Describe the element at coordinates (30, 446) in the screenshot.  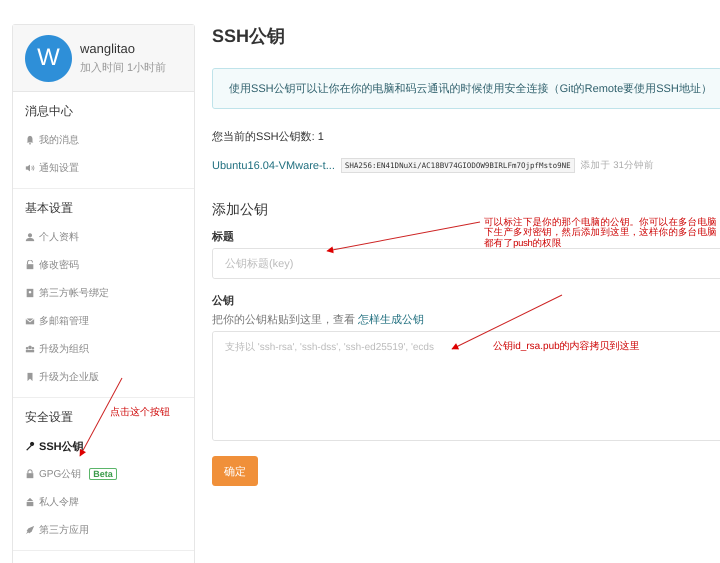
I see `key-icon` at that location.